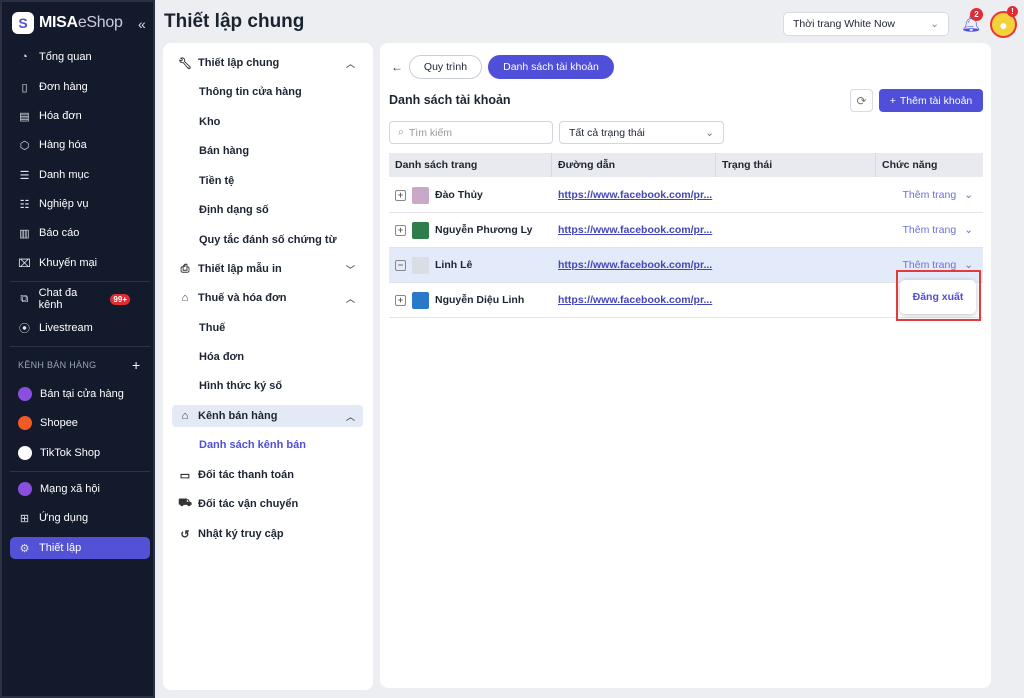 The width and height of the screenshot is (1024, 698). What do you see at coordinates (267, 534) in the screenshot?
I see `menu-access-log: ↺ Nhật ký truy cập` at bounding box center [267, 534].